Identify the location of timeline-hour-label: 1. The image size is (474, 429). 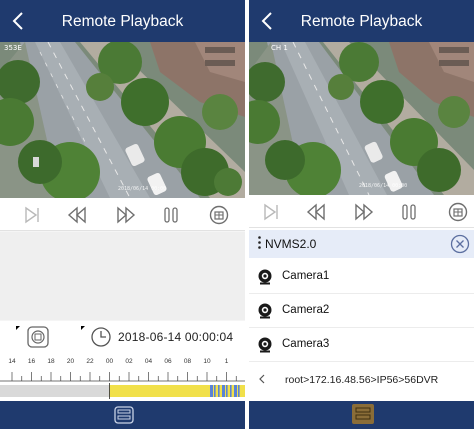
(226, 361).